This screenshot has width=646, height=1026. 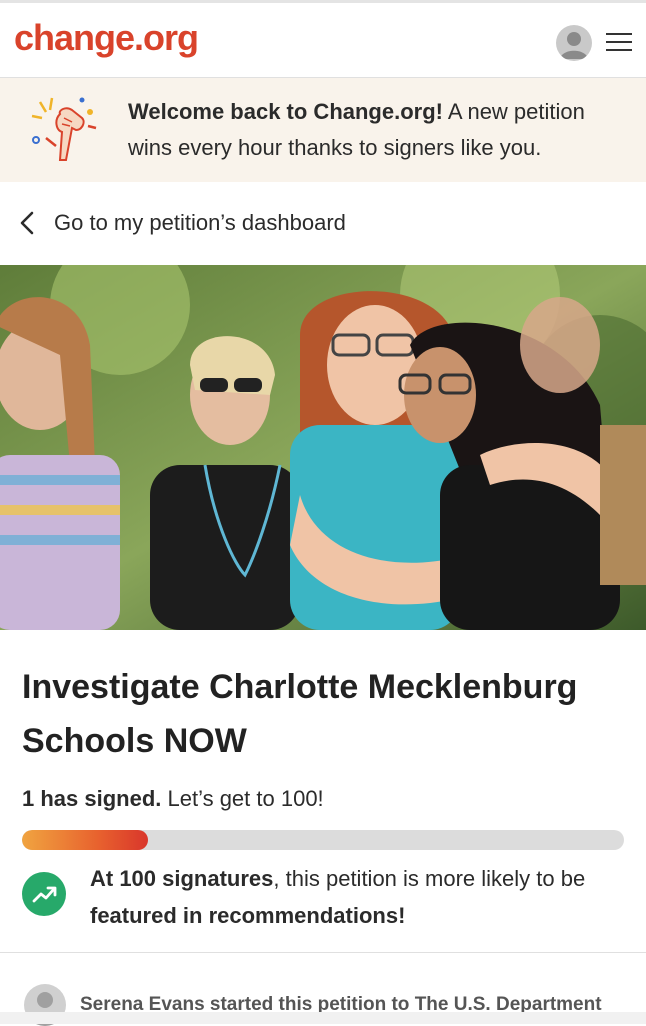 What do you see at coordinates (106, 38) in the screenshot?
I see `change-org-logo: change.org` at bounding box center [106, 38].